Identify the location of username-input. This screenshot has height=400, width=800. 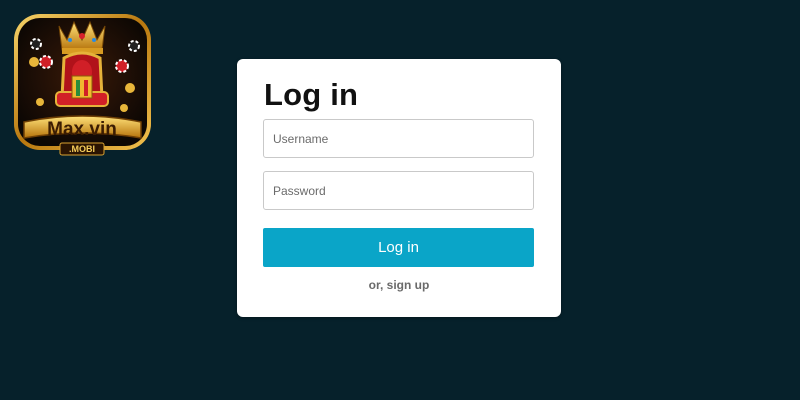
(398, 138).